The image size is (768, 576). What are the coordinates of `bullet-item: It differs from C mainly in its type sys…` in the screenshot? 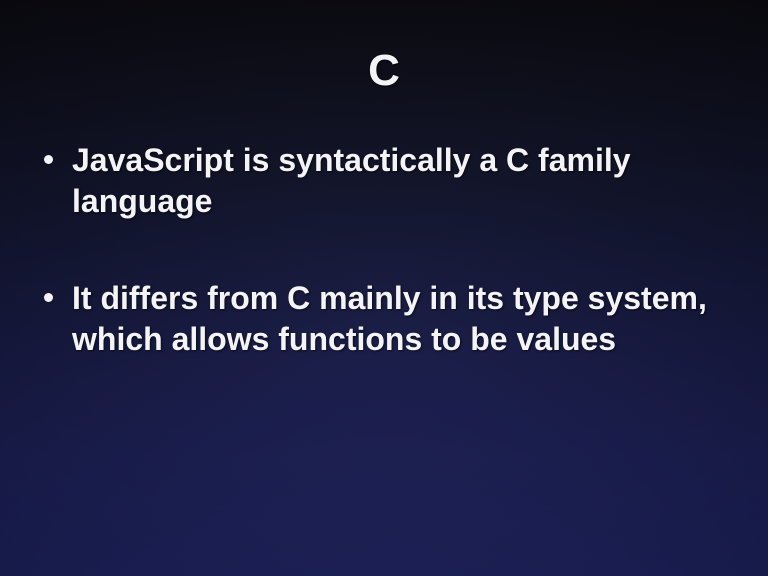 It's located at (378, 319).